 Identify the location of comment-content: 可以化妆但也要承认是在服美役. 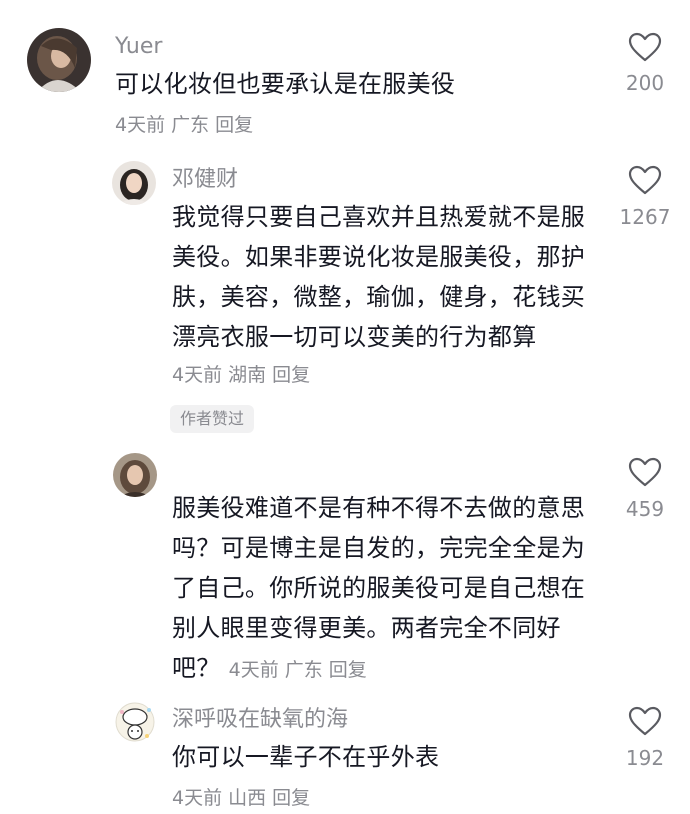
(285, 84).